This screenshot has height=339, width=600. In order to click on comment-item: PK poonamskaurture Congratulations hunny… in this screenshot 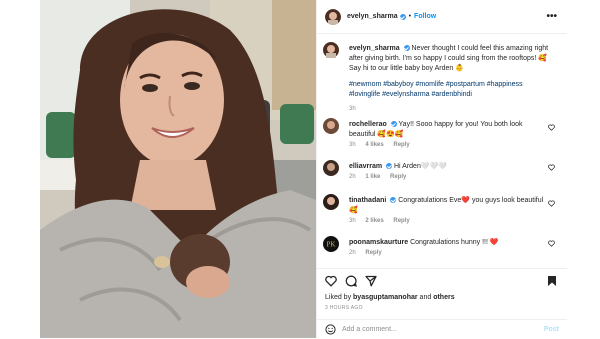, I will do `click(441, 251)`.